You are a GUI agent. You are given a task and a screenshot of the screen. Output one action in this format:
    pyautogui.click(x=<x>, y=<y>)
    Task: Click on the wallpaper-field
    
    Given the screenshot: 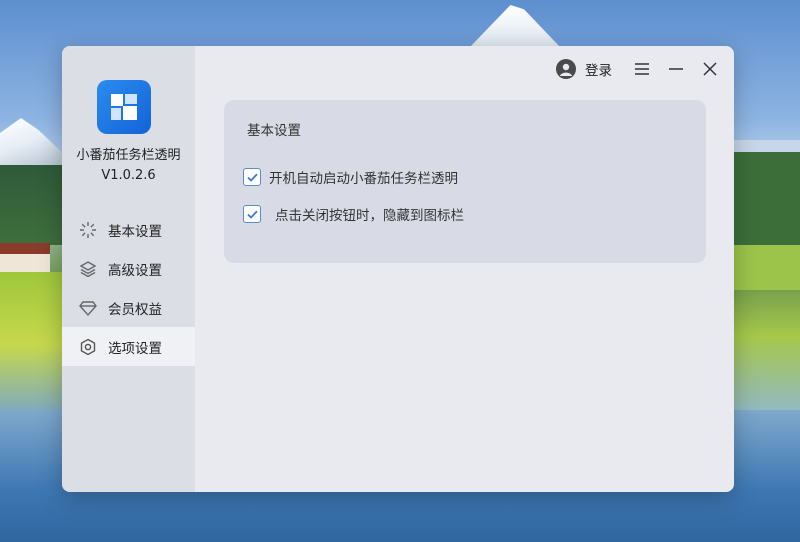 What is the action you would take?
    pyautogui.click(x=32, y=344)
    